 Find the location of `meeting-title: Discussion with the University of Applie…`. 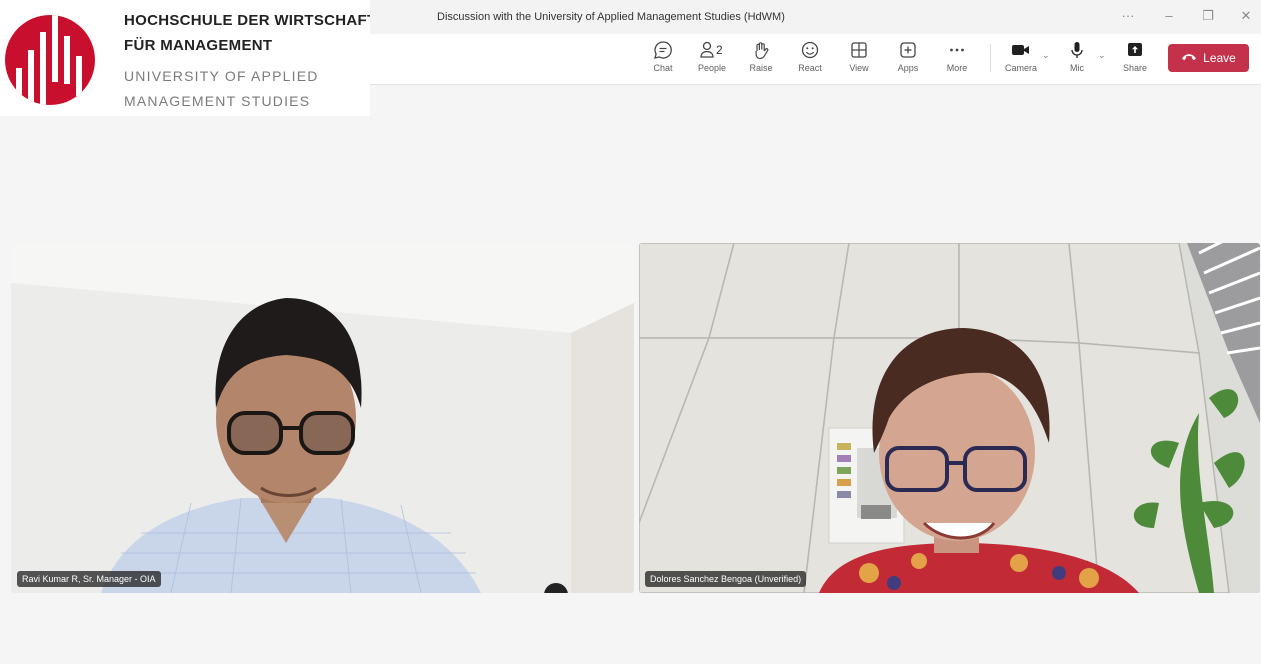

meeting-title: Discussion with the University of Applie… is located at coordinates (611, 17).